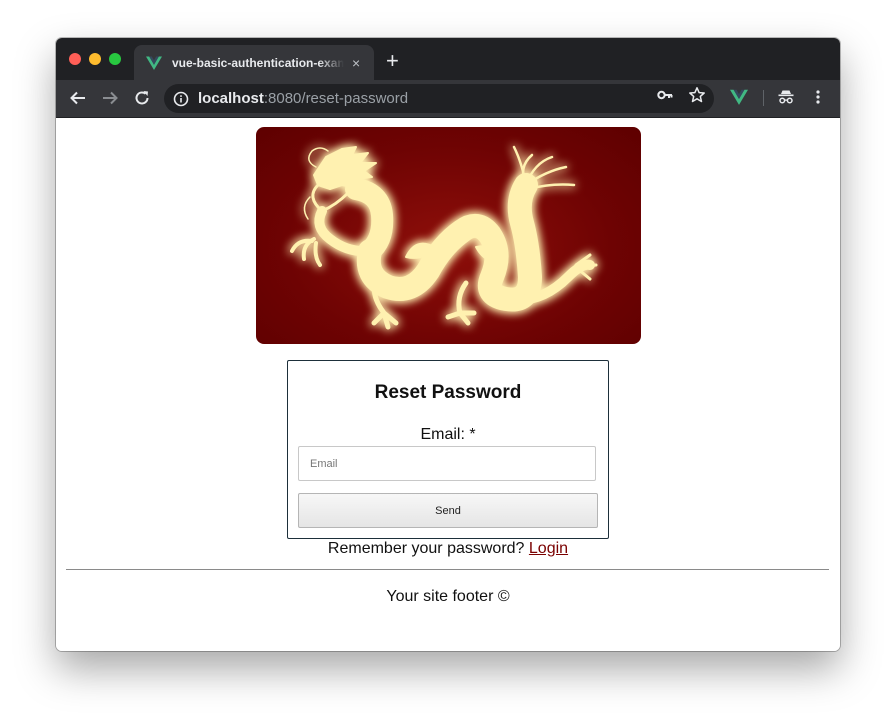 Image resolution: width=896 pixels, height=725 pixels. What do you see at coordinates (356, 63) in the screenshot?
I see `tab-close-icon: ×` at bounding box center [356, 63].